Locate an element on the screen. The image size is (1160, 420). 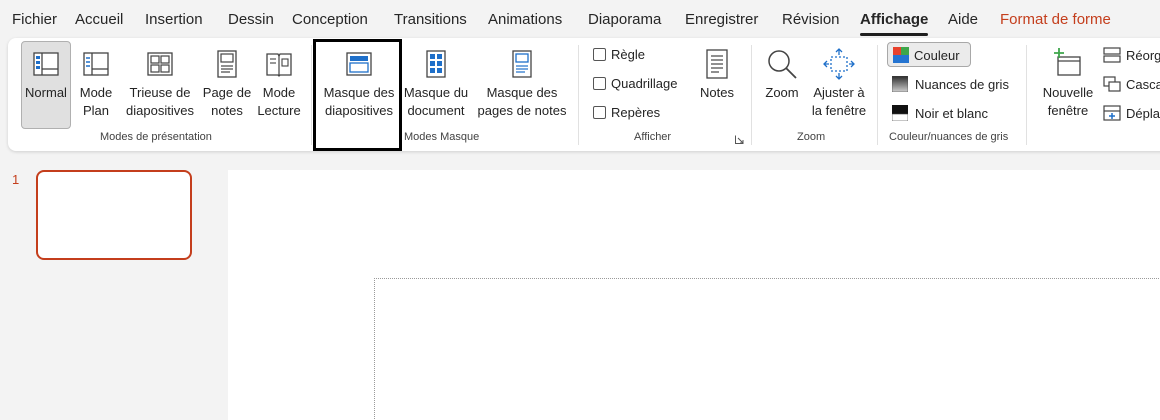
new-window-button: Nouvelle fenêtre is located at coordinates (1068, 85).